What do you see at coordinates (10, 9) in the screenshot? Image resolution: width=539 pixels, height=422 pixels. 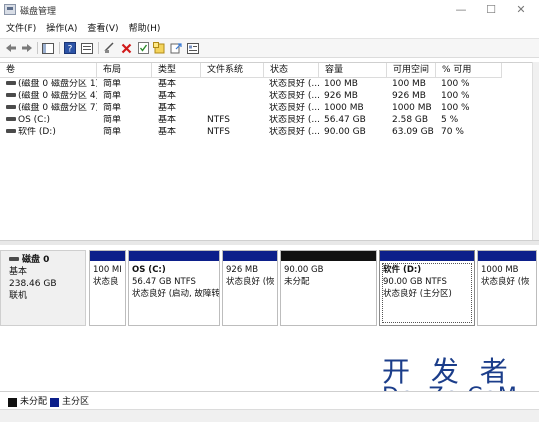 I see `disk-management-app-icon` at bounding box center [10, 9].